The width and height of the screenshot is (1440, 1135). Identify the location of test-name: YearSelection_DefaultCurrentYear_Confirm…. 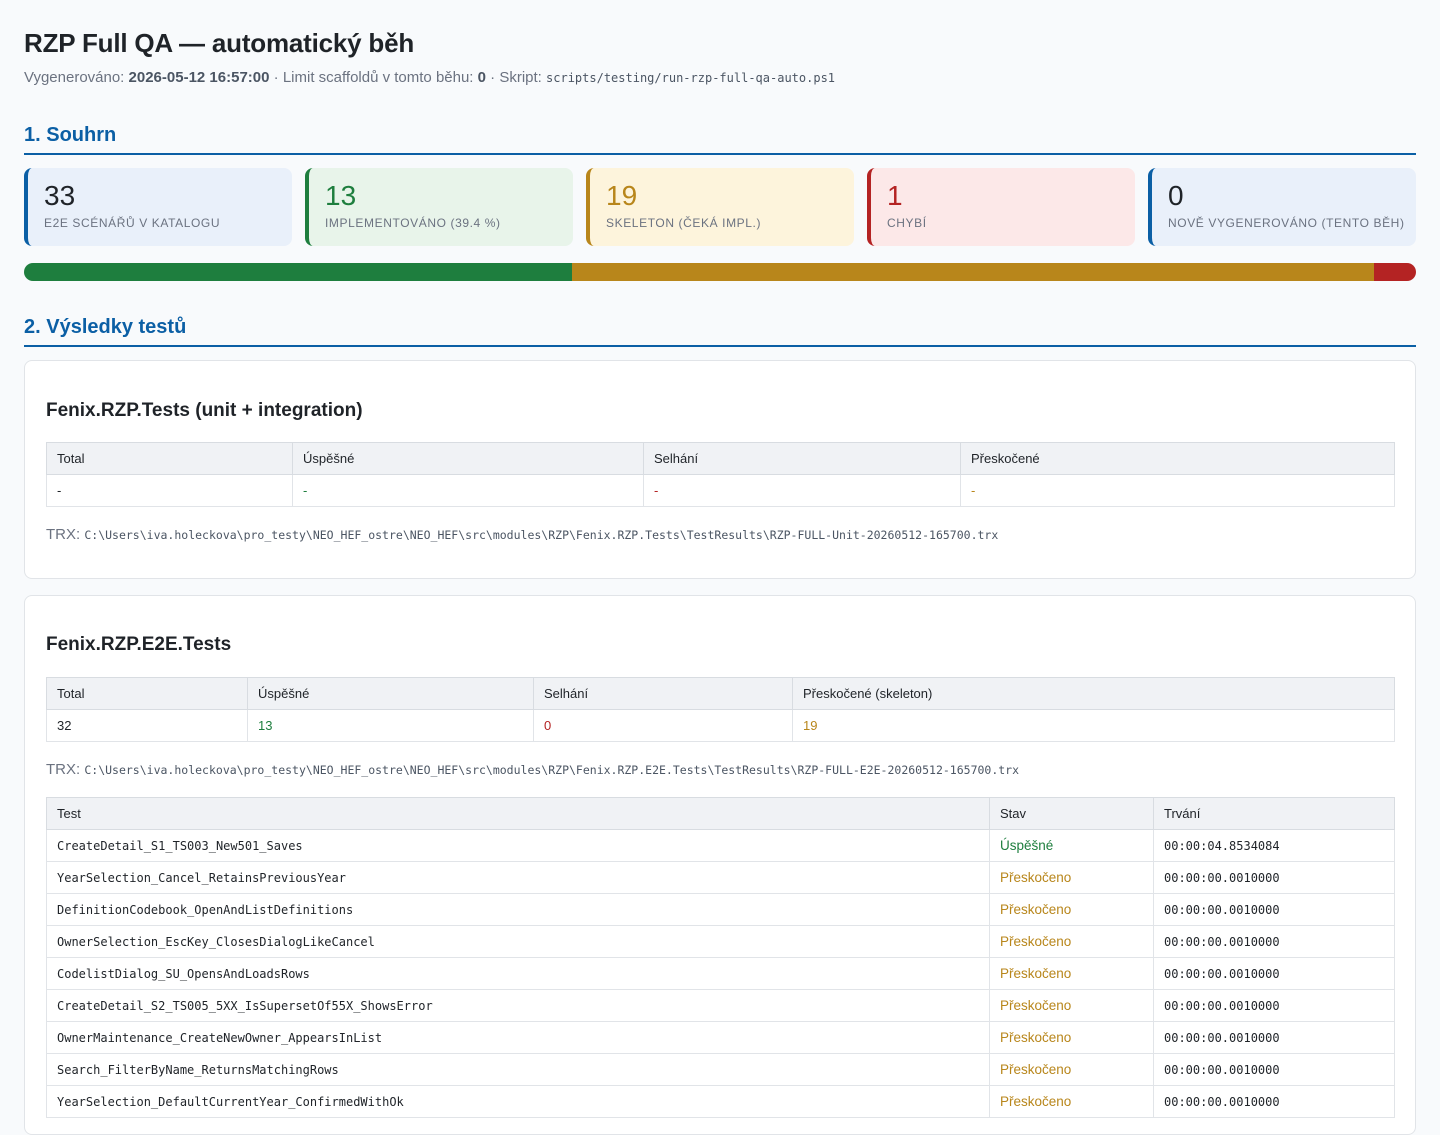
(518, 1101).